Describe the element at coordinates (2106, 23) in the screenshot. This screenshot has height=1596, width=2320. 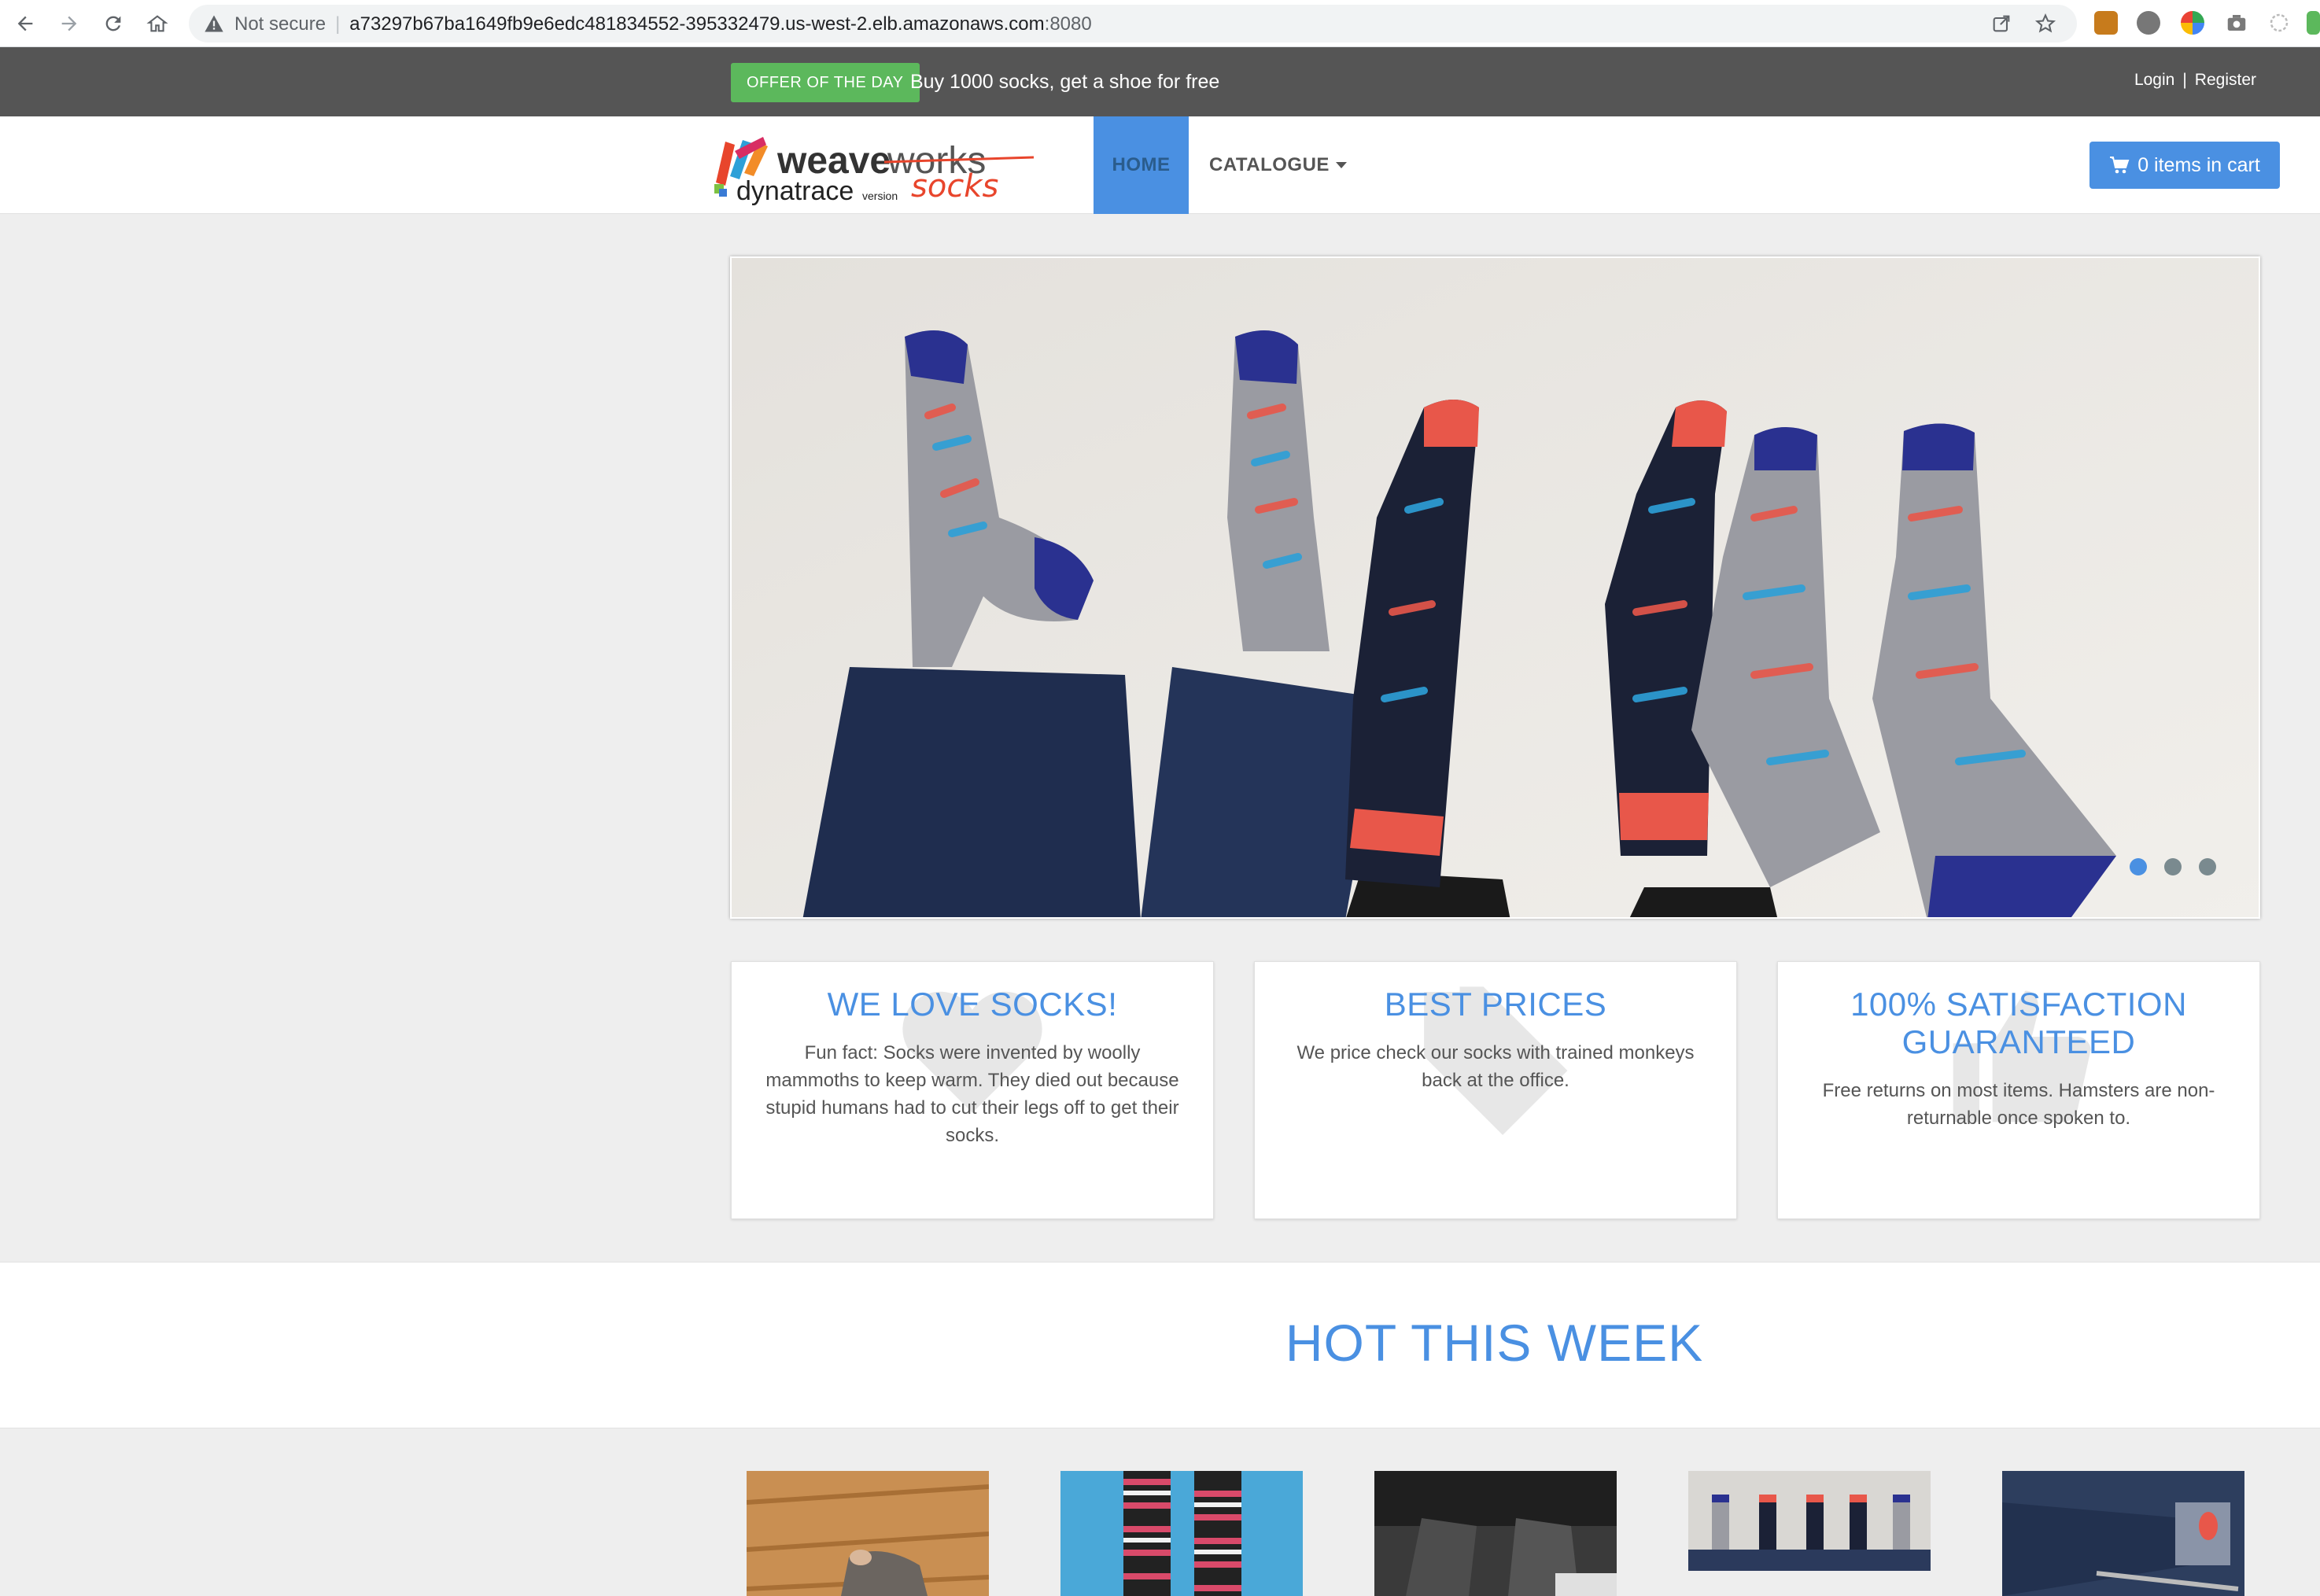
I see `extension-1-icon` at that location.